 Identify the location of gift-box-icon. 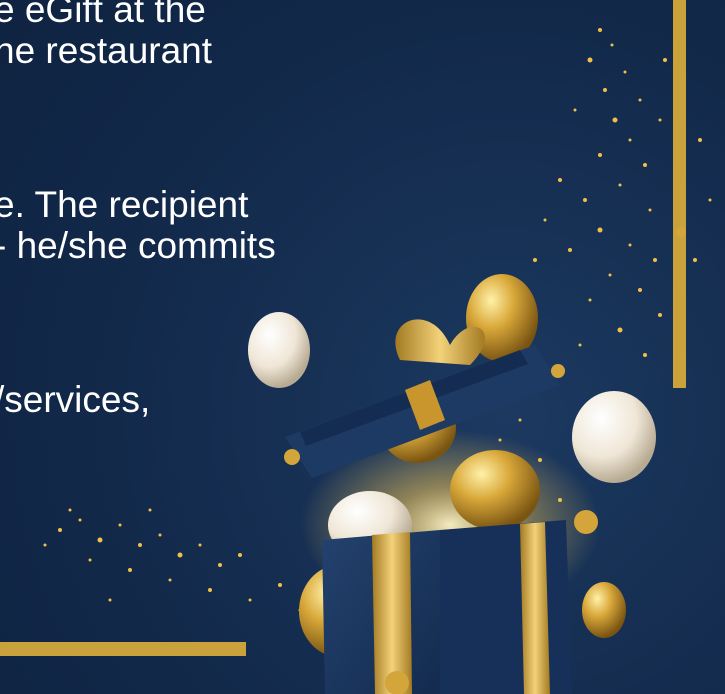
(447, 607).